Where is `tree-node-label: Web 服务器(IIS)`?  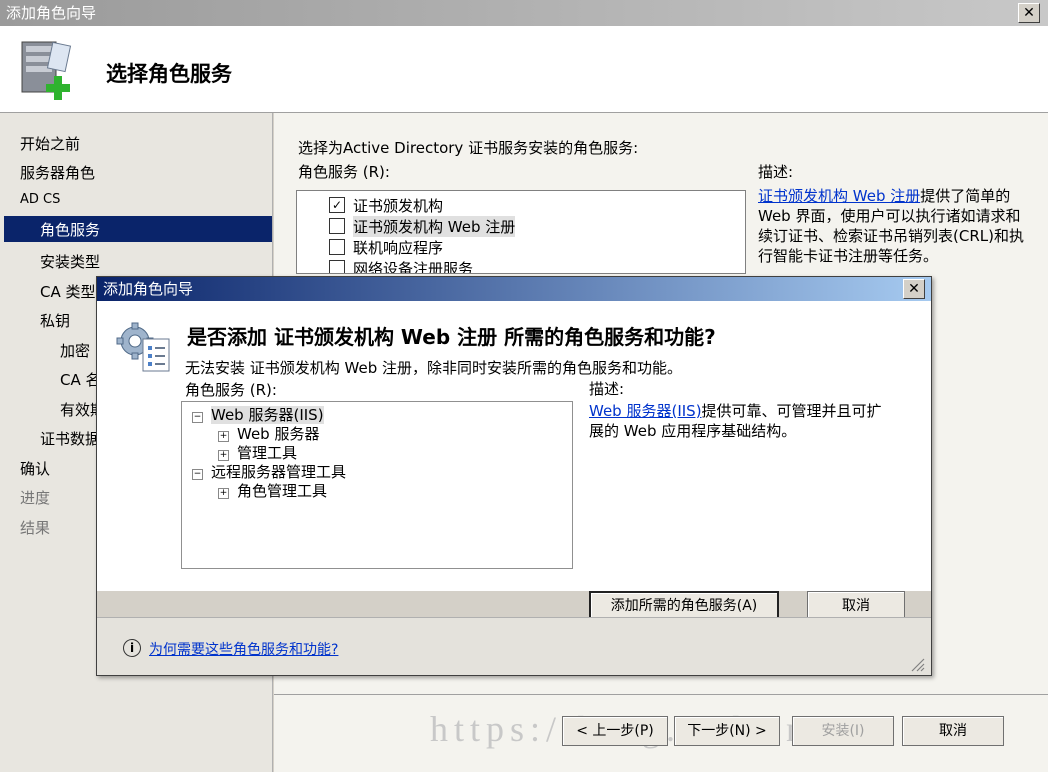
tree-node-label: Web 服务器(IIS) is located at coordinates (267, 415).